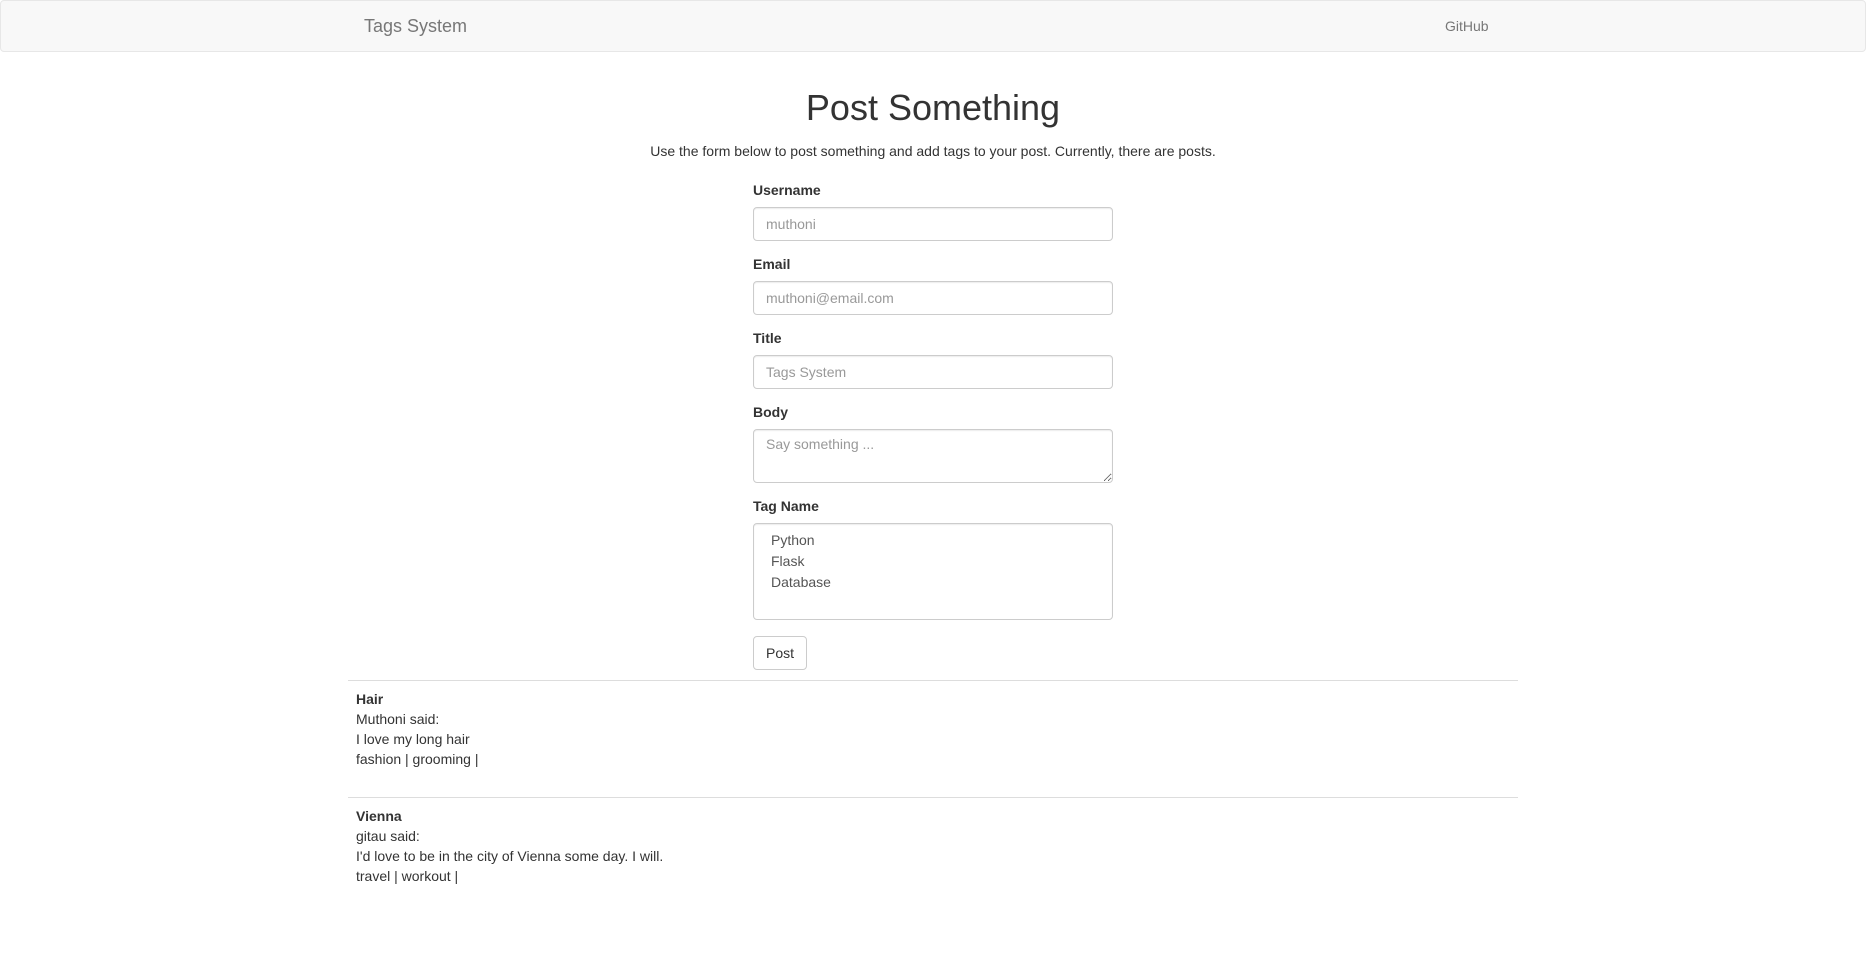 Image resolution: width=1866 pixels, height=968 pixels. What do you see at coordinates (786, 506) in the screenshot?
I see `tag-name-label: Tag Name` at bounding box center [786, 506].